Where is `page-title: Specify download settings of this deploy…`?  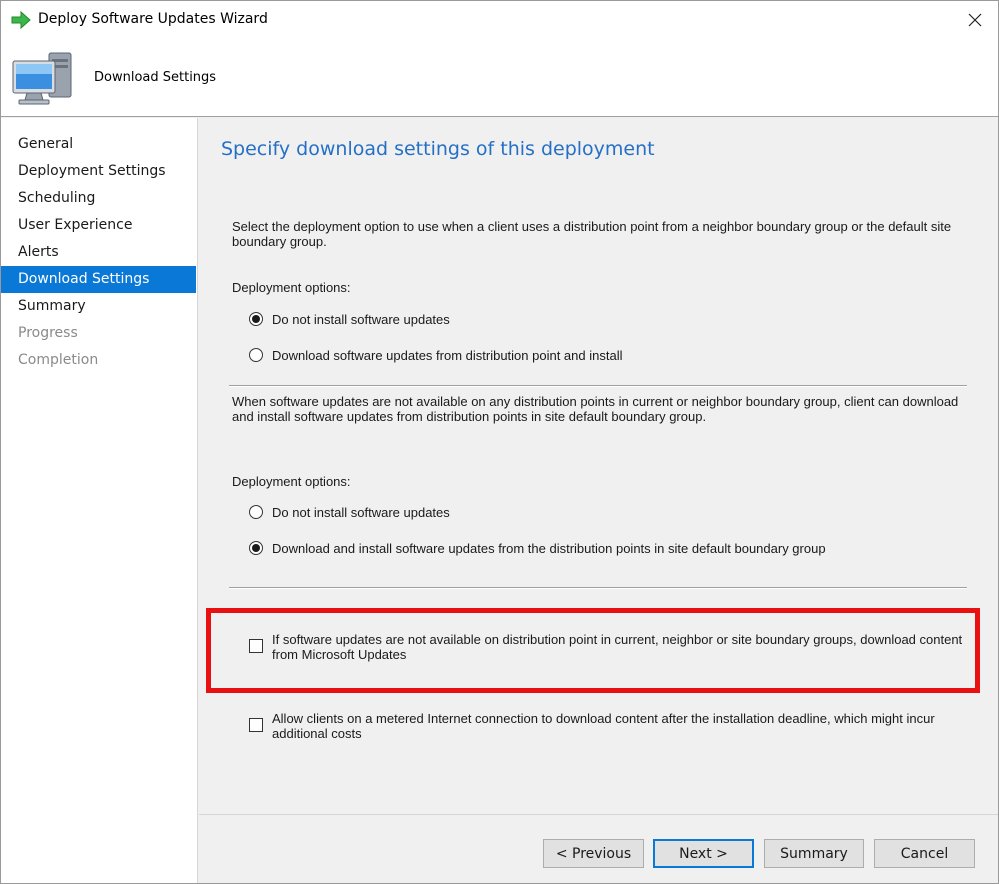
page-title: Specify download settings of this deploy… is located at coordinates (438, 149).